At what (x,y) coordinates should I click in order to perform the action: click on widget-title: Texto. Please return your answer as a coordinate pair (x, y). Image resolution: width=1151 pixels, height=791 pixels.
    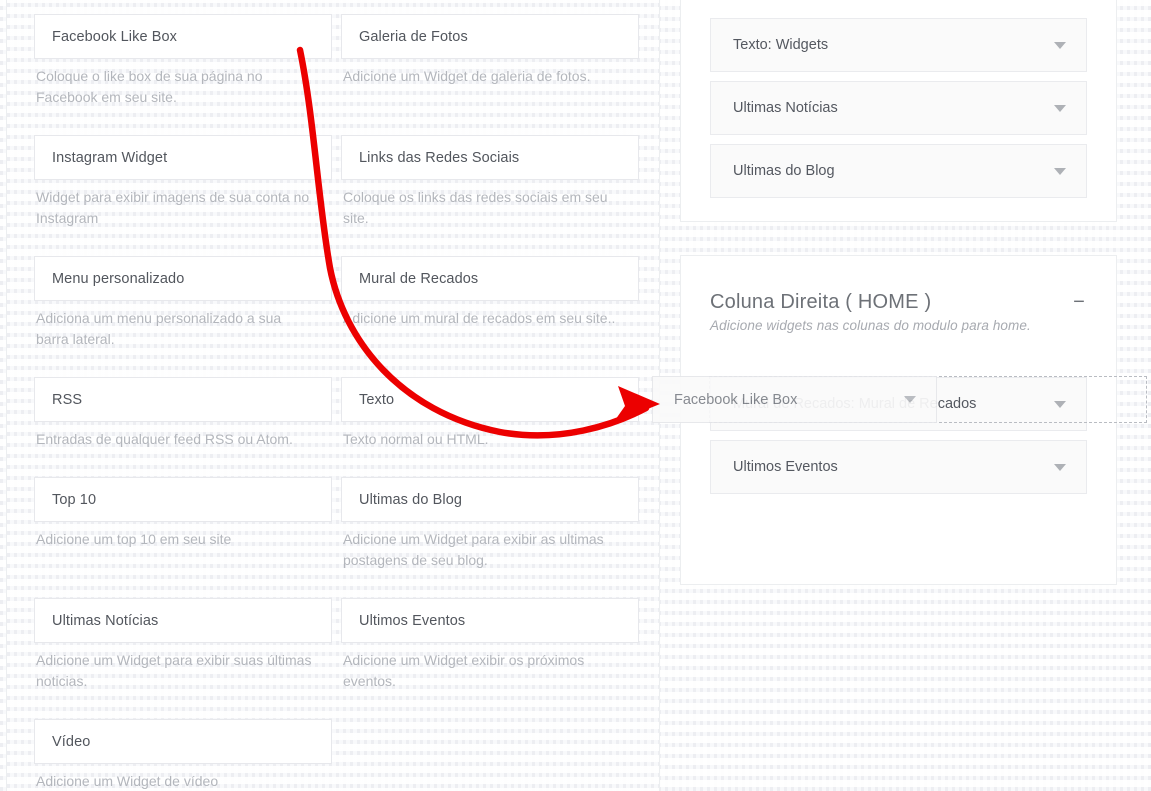
    Looking at the image, I should click on (377, 399).